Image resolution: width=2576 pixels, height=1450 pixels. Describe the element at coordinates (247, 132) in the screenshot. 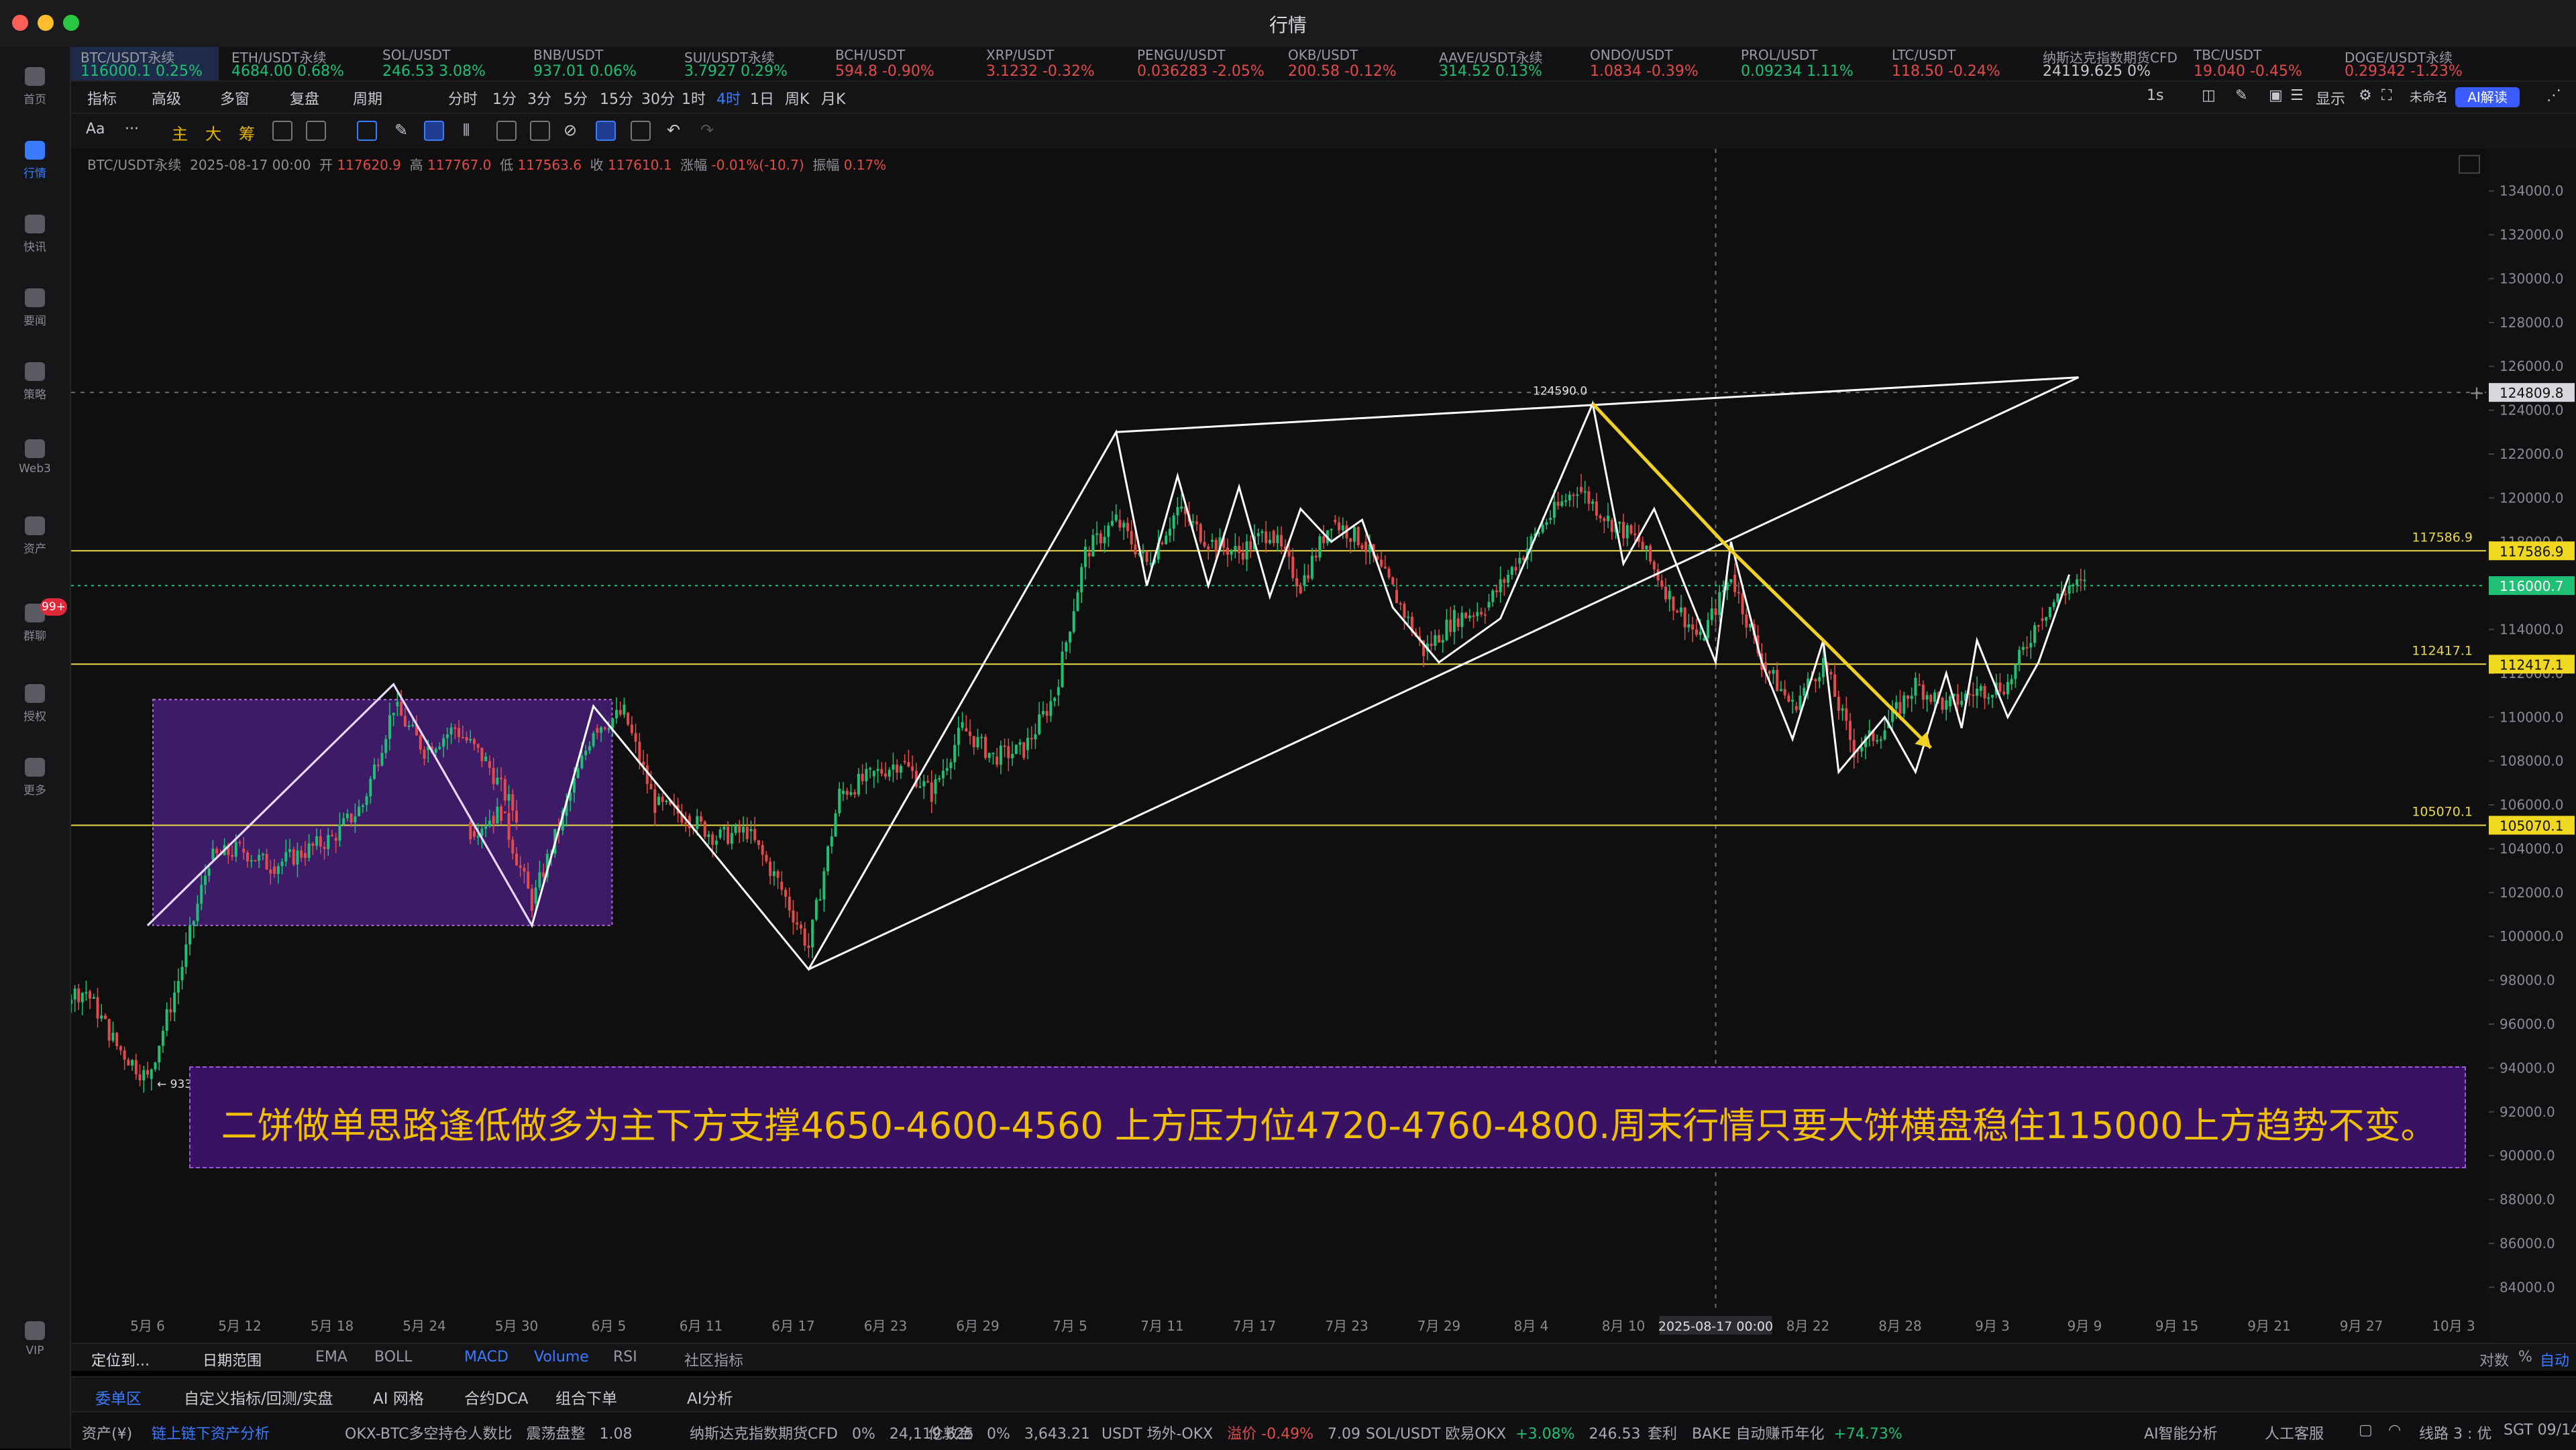

I see `chips-toggle: 筹` at that location.